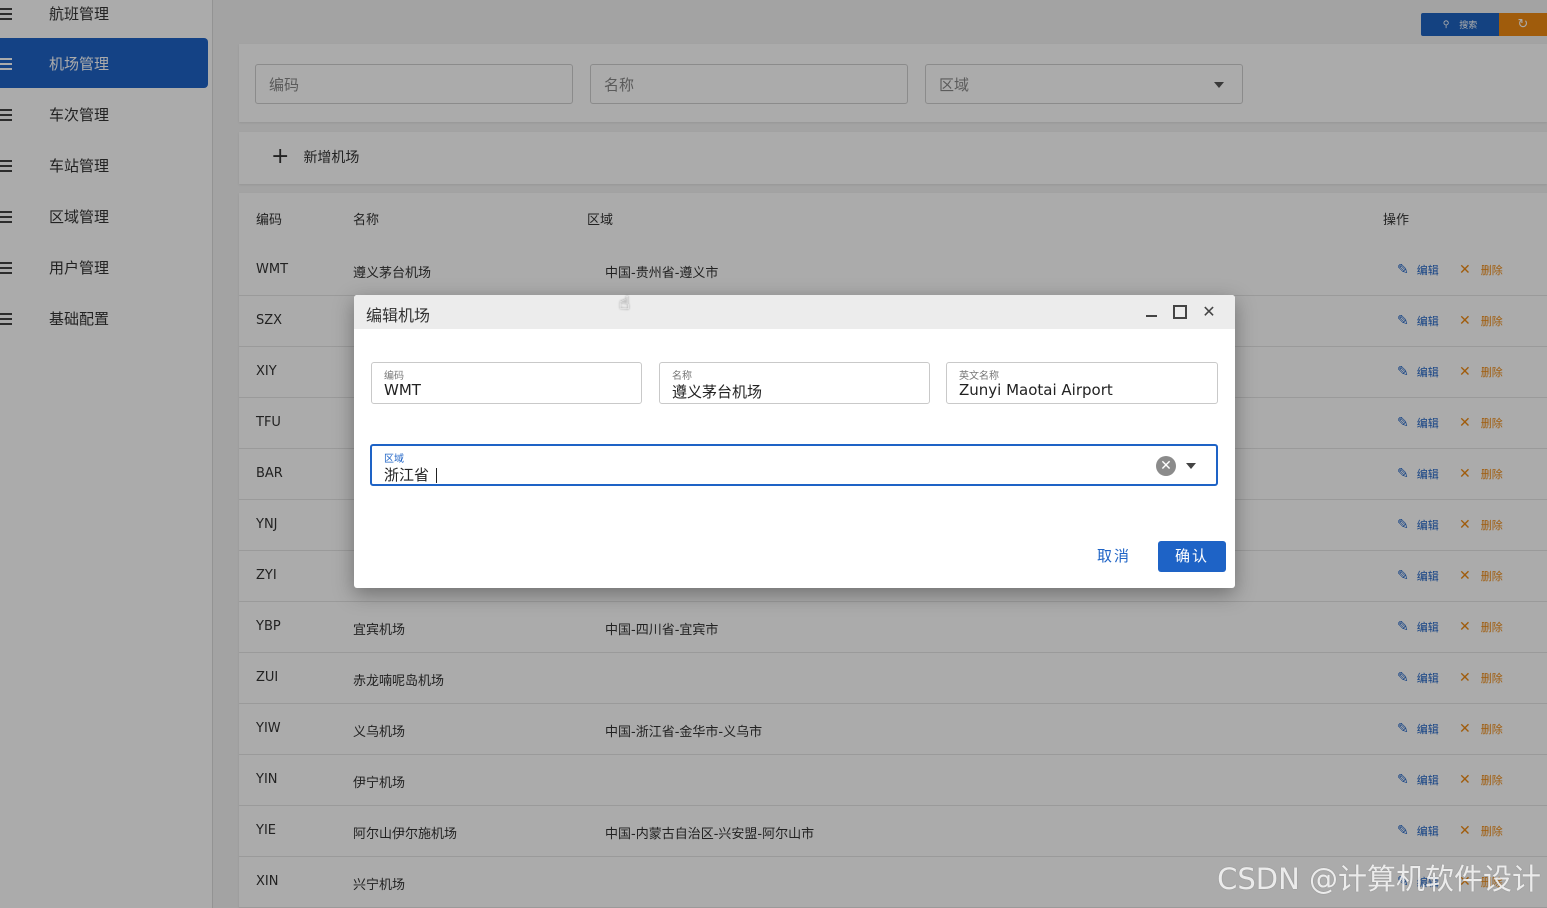 The image size is (1547, 908). What do you see at coordinates (394, 376) in the screenshot?
I see `code-field-label: 编码` at bounding box center [394, 376].